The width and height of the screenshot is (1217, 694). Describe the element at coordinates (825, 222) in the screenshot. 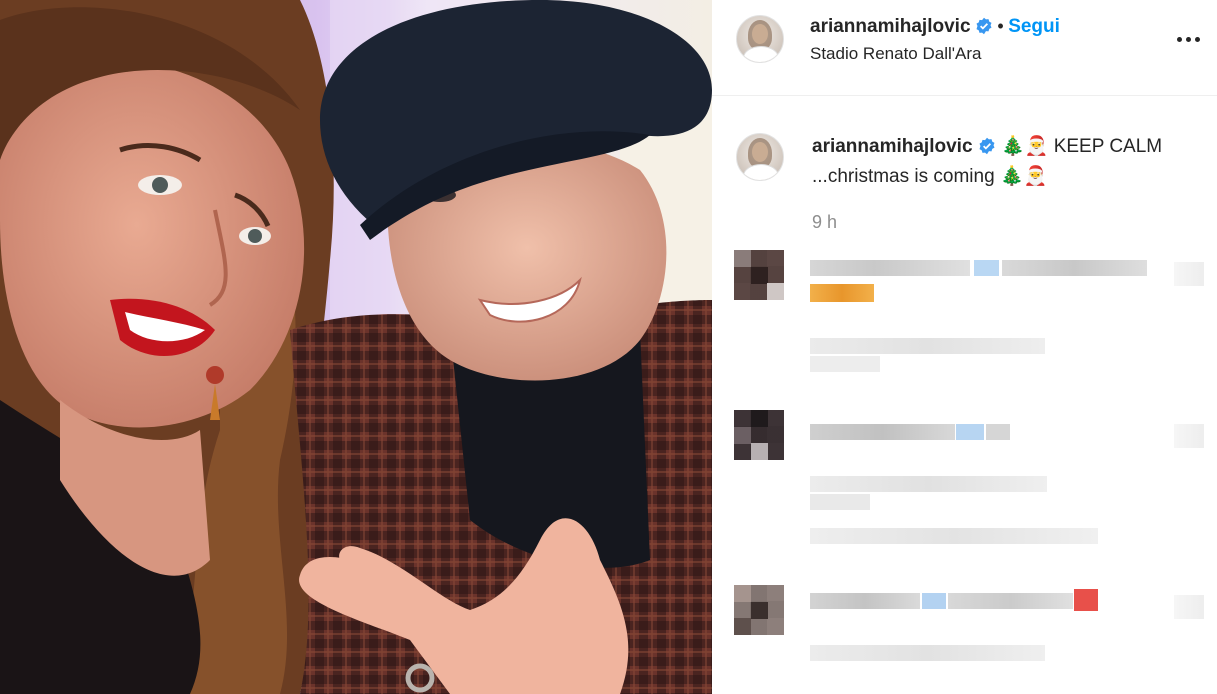

I see `post-timestamp: 9 h` at that location.